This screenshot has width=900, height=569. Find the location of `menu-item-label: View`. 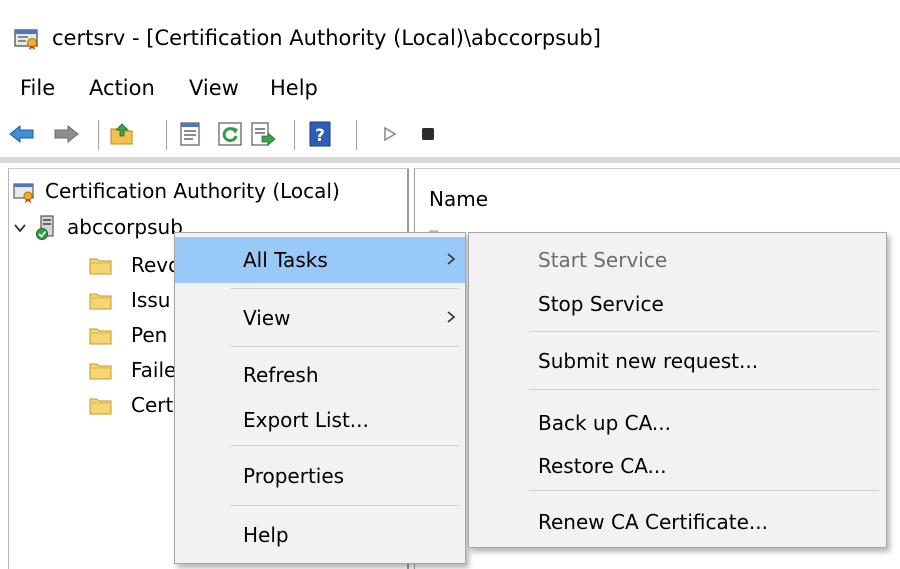

menu-item-label: View is located at coordinates (267, 318).